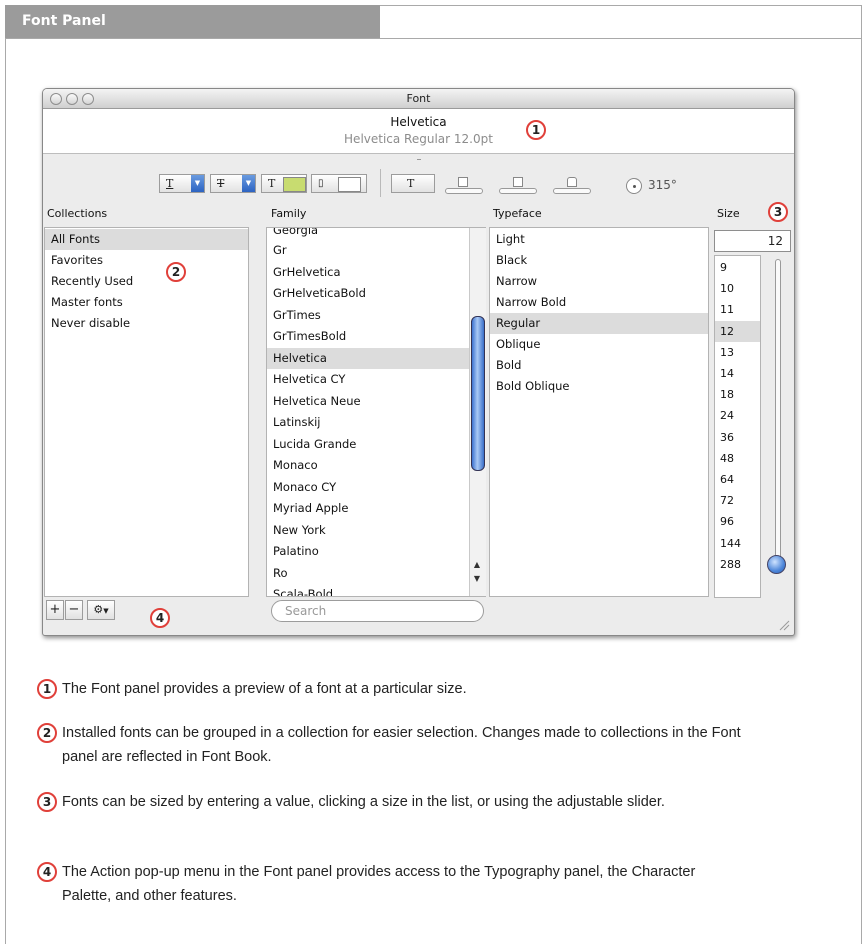 This screenshot has height=944, width=866. What do you see at coordinates (368, 315) in the screenshot?
I see `list-item: GrTimes` at bounding box center [368, 315].